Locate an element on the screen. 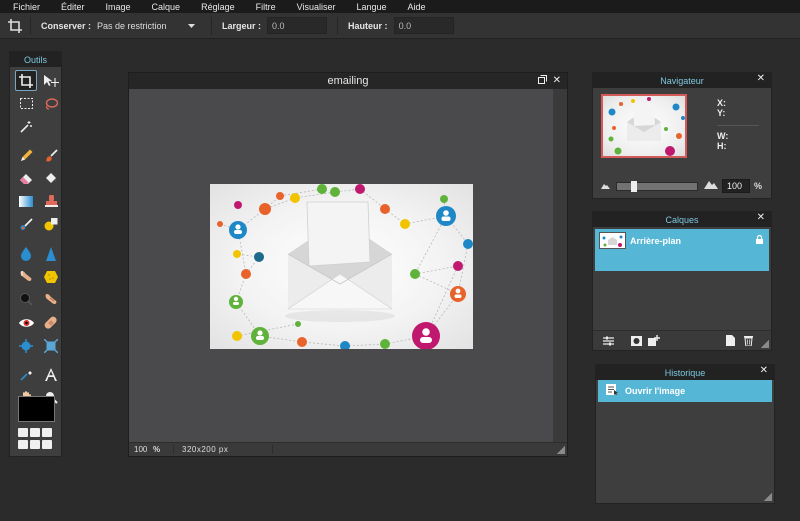 The height and width of the screenshot is (521, 800). menu-langue: Langue is located at coordinates (371, 7).